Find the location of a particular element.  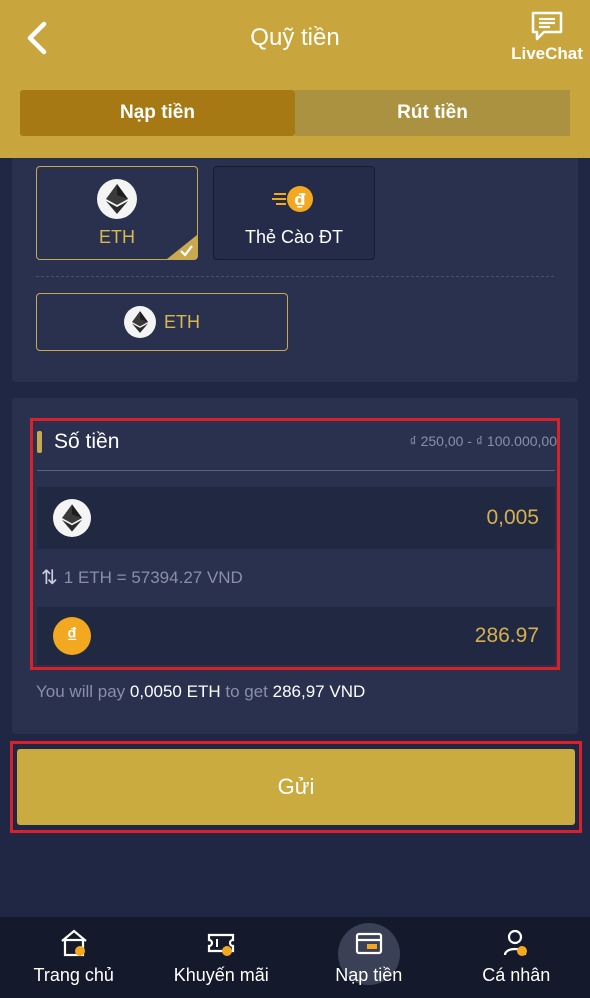

method-phone-card-label: Thẻ Cào ĐT is located at coordinates (294, 236).